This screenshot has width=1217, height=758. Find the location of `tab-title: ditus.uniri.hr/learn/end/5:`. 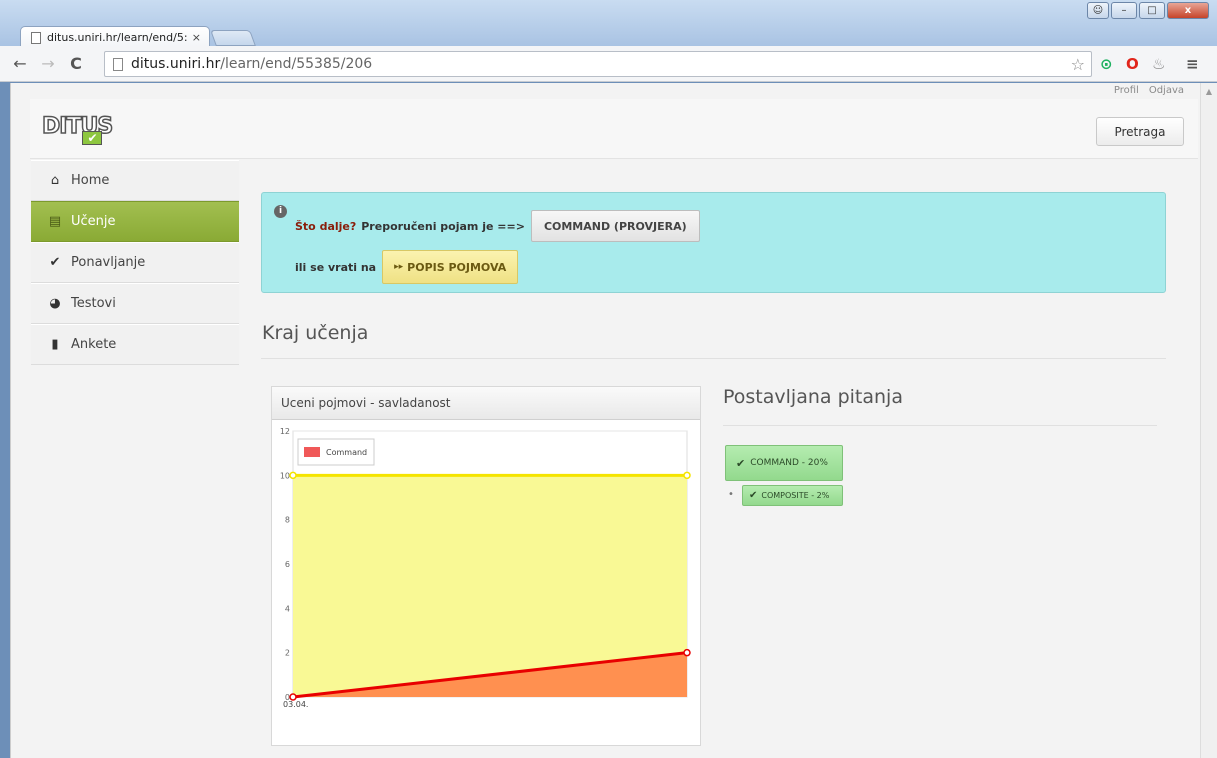

tab-title: ditus.uniri.hr/learn/end/5: is located at coordinates (117, 37).